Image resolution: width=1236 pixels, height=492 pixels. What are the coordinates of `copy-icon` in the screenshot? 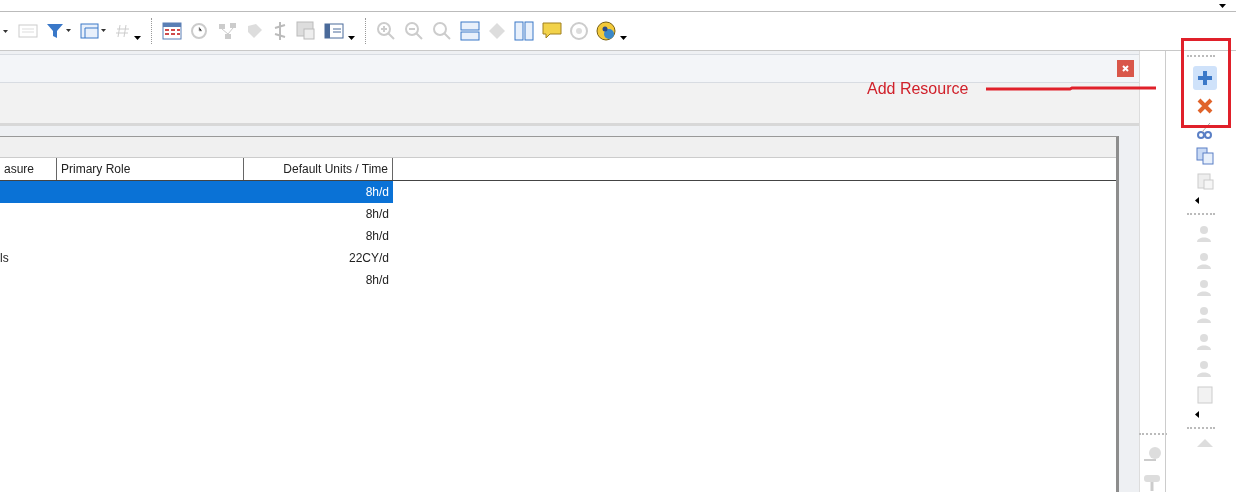 It's located at (1205, 156).